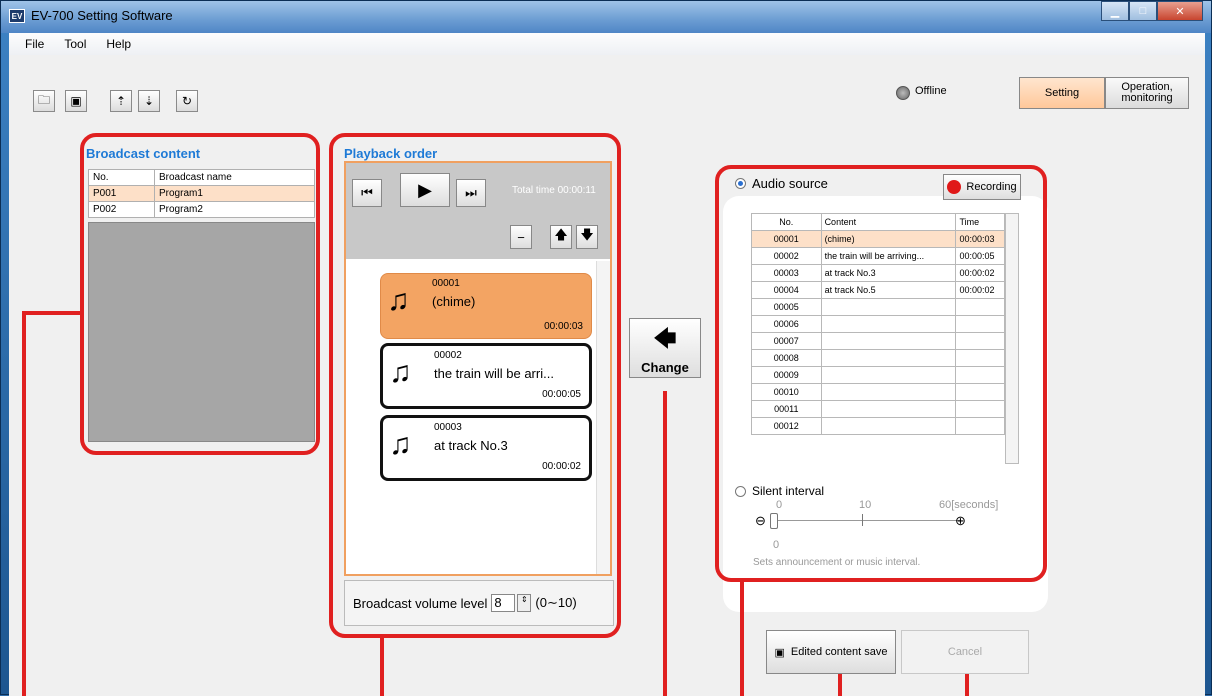 Image resolution: width=1212 pixels, height=696 pixels. I want to click on status-indicator-icon, so click(903, 93).